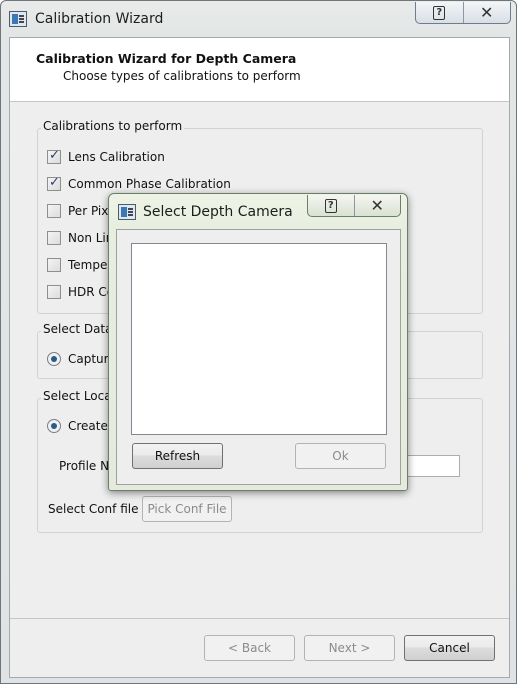 Image resolution: width=517 pixels, height=684 pixels. I want to click on calibrations-group-label: Calibrations to perform, so click(113, 126).